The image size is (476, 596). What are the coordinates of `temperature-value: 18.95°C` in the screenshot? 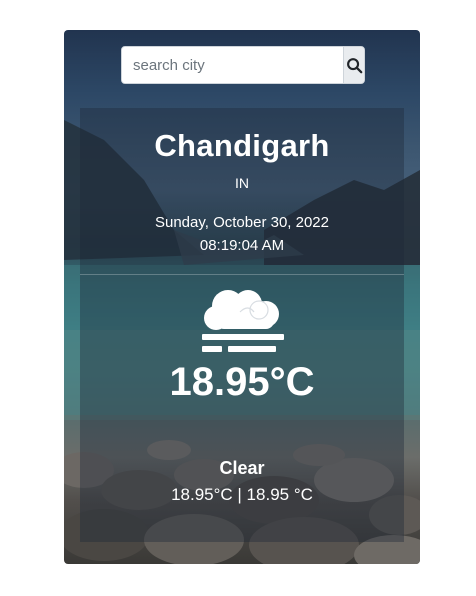 It's located at (242, 382).